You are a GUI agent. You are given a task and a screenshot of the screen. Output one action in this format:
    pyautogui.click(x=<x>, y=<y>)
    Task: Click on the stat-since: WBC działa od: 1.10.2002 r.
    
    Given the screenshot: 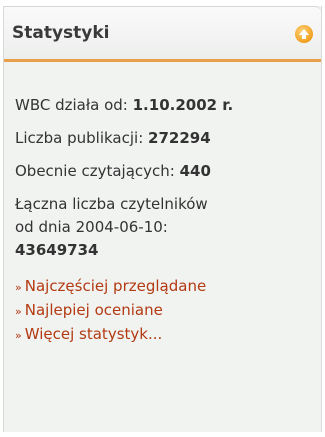 What is the action you would take?
    pyautogui.click(x=165, y=105)
    